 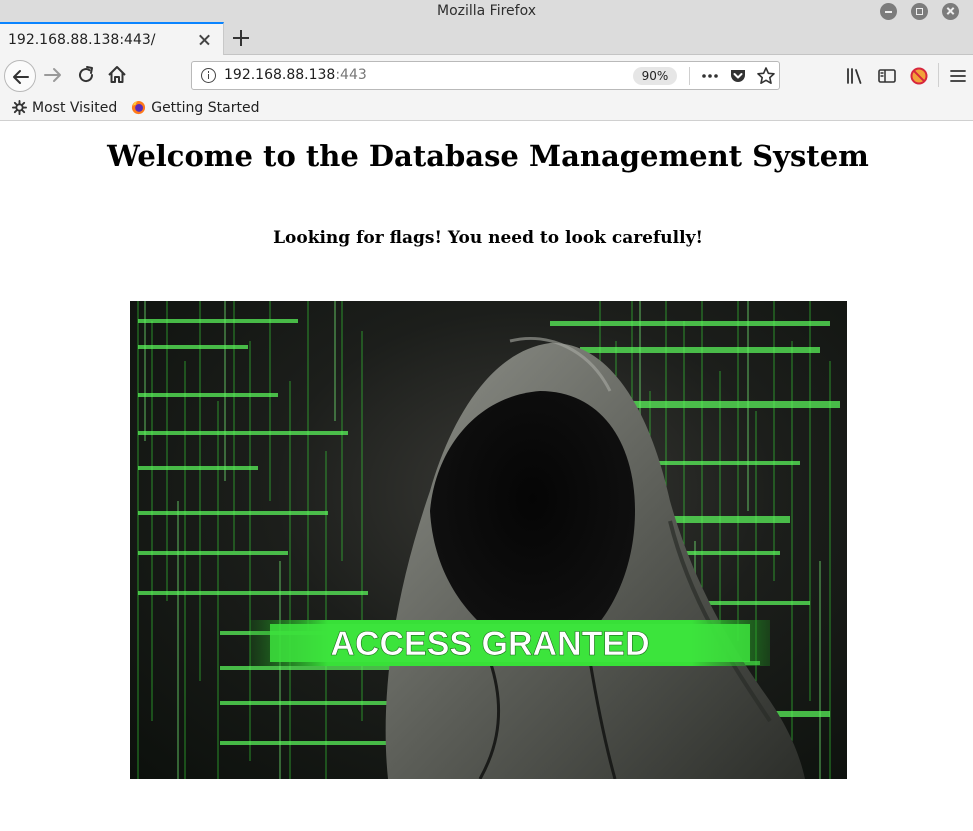 I want to click on menu-button, so click(x=958, y=76).